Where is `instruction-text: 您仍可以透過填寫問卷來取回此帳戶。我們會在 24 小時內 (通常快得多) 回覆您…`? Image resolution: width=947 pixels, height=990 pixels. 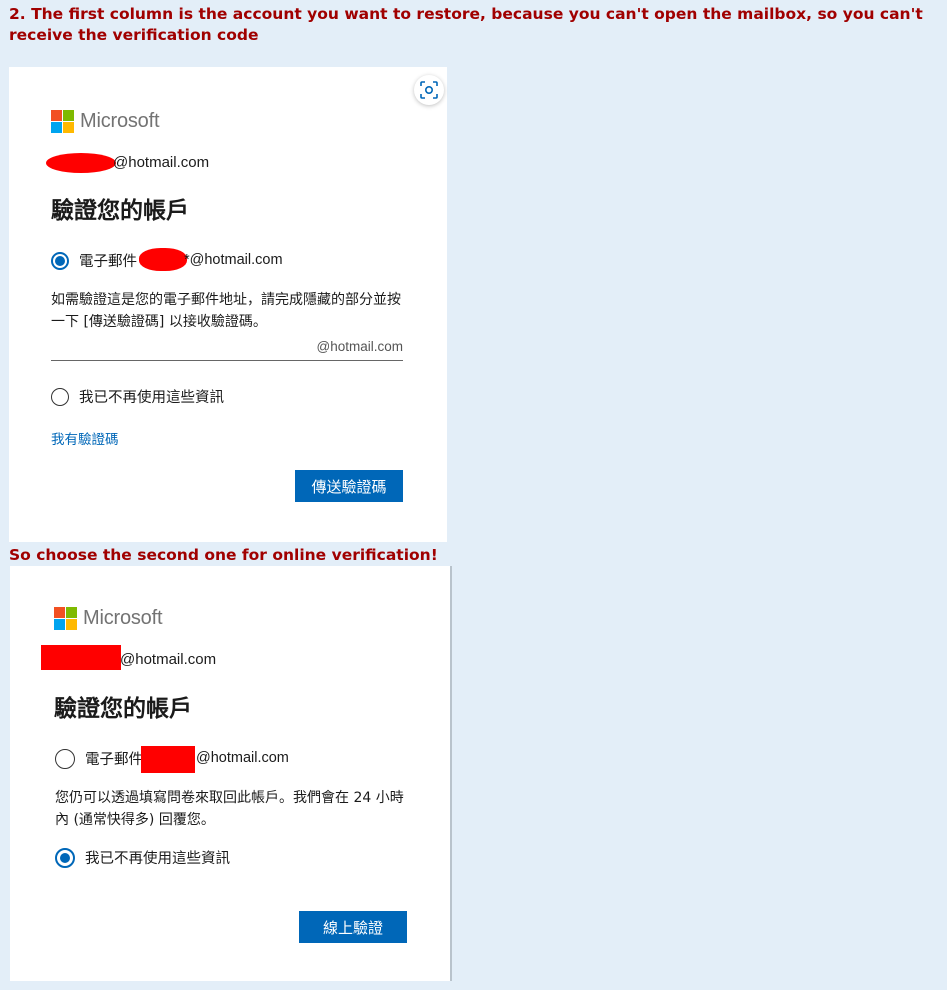 instruction-text: 您仍可以透過填寫問卷來取回此帳戶。我們會在 24 小時內 (通常快得多) 回覆您… is located at coordinates (229, 809).